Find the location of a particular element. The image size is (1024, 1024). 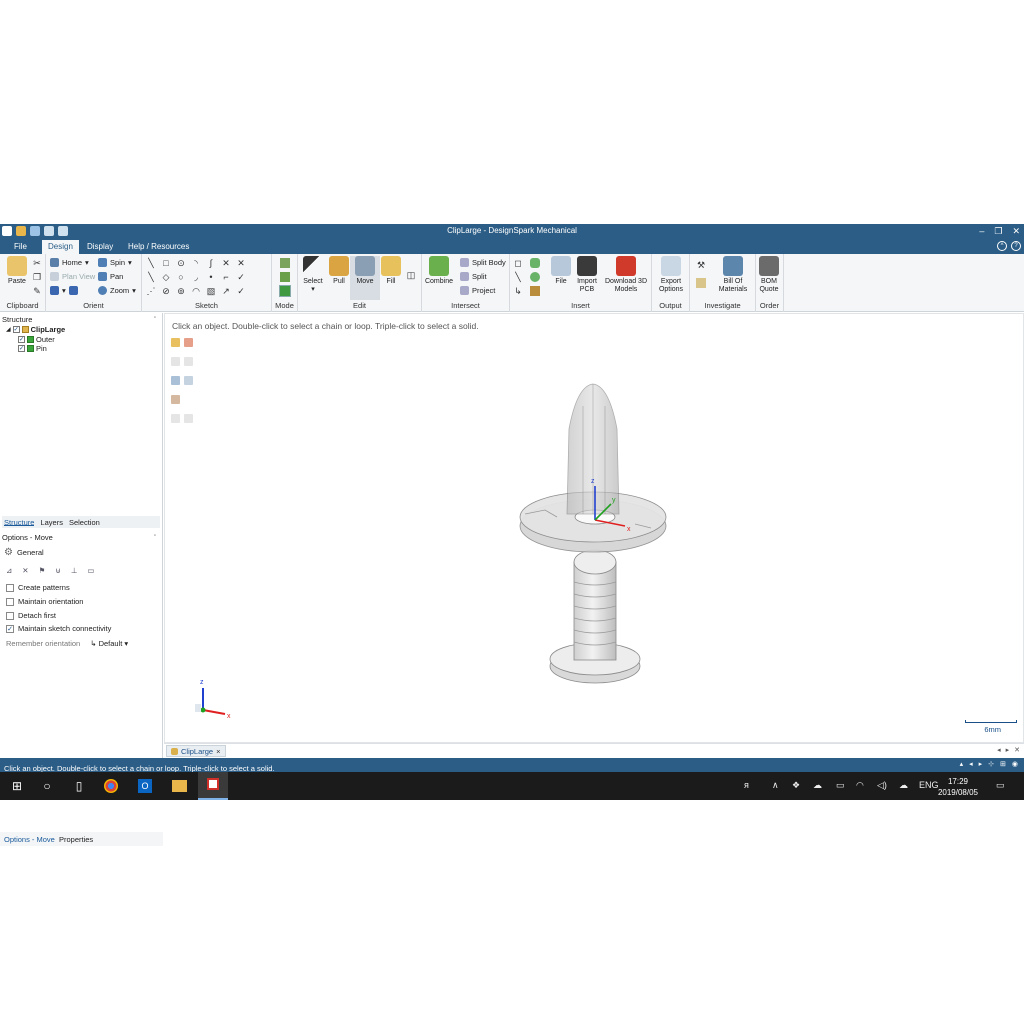

cut-icon: ✂ is located at coordinates (37, 263).